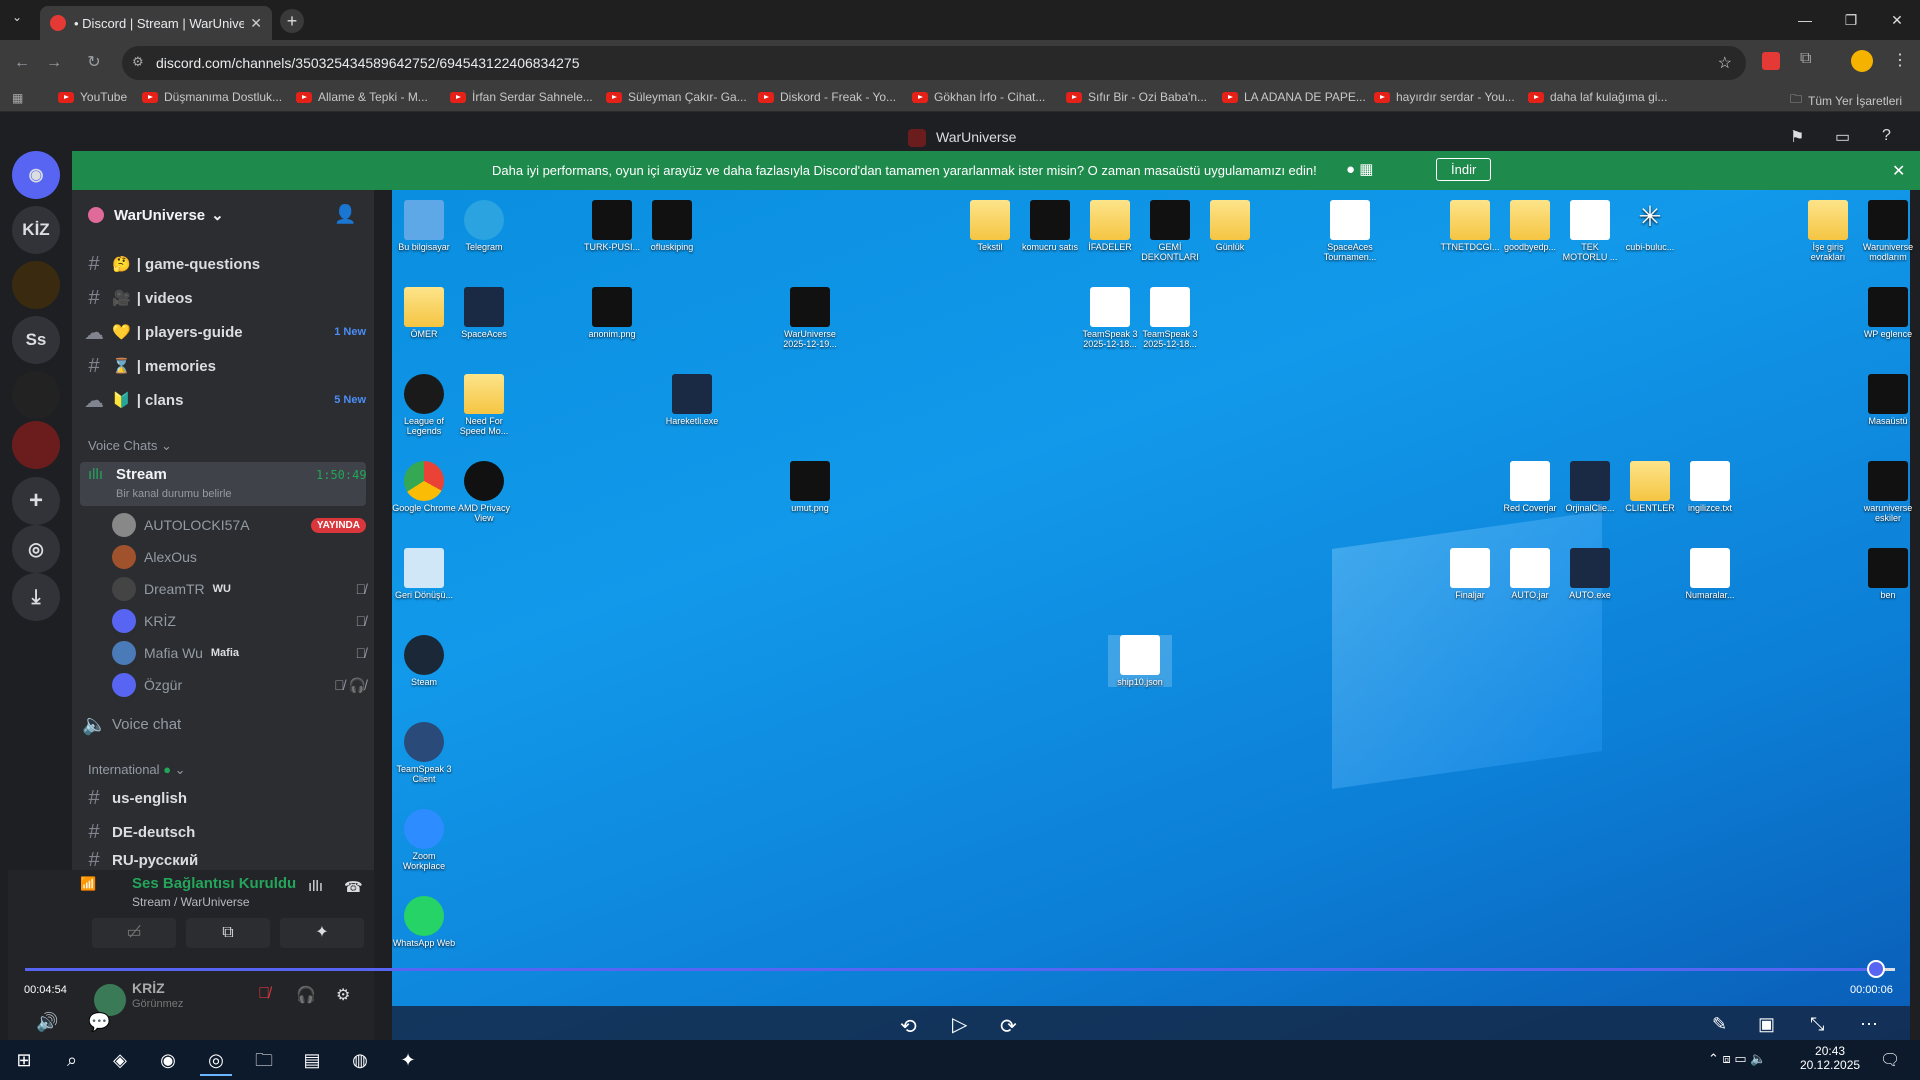 Image resolution: width=1920 pixels, height=1080 pixels. Describe the element at coordinates (424, 313) in the screenshot. I see `desktop-icon: ÖMER` at that location.